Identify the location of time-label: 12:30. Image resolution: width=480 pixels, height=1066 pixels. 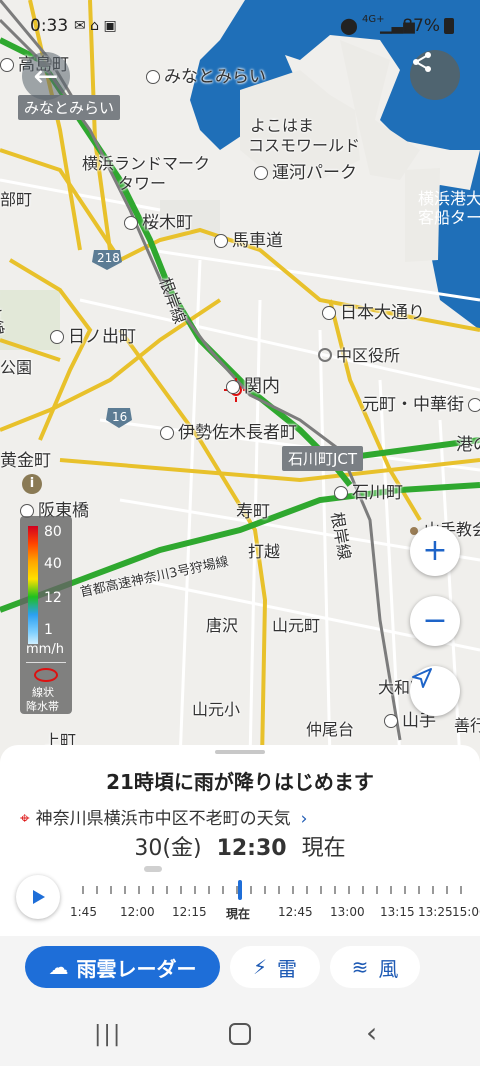
(251, 848).